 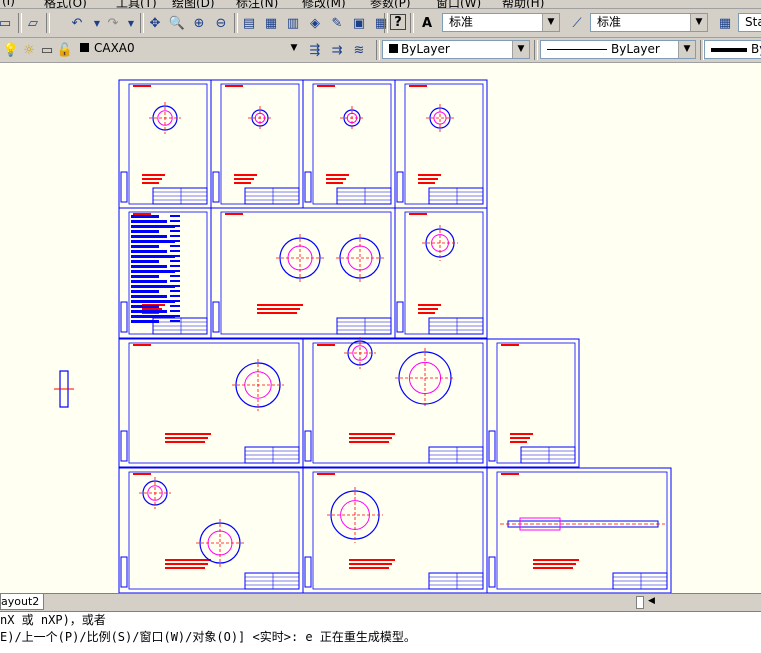 I want to click on menu-item-help: 帮助(H), so click(x=523, y=4).